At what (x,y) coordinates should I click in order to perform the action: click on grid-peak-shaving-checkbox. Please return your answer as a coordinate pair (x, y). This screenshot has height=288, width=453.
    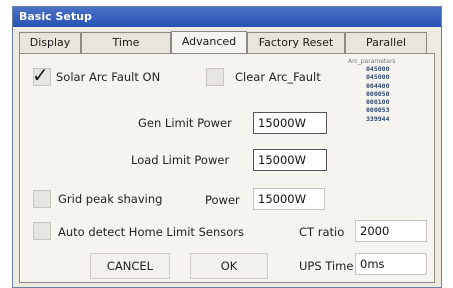
    Looking at the image, I should click on (42, 199).